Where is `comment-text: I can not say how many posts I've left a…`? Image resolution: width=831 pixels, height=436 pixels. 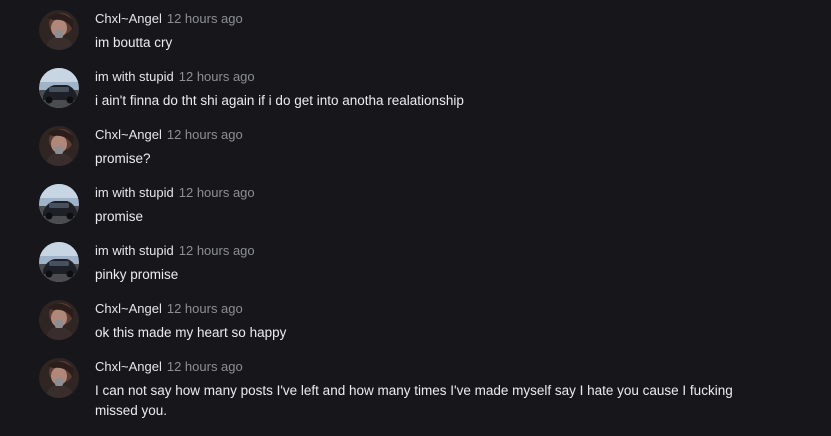
comment-text: I can not say how many posts I've left a… is located at coordinates (414, 400).